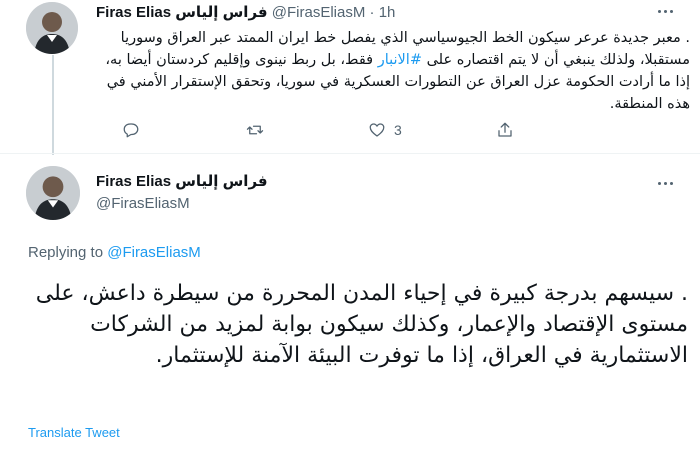 Image resolution: width=700 pixels, height=450 pixels. Describe the element at coordinates (255, 130) in the screenshot. I see `retweet-icon` at that location.